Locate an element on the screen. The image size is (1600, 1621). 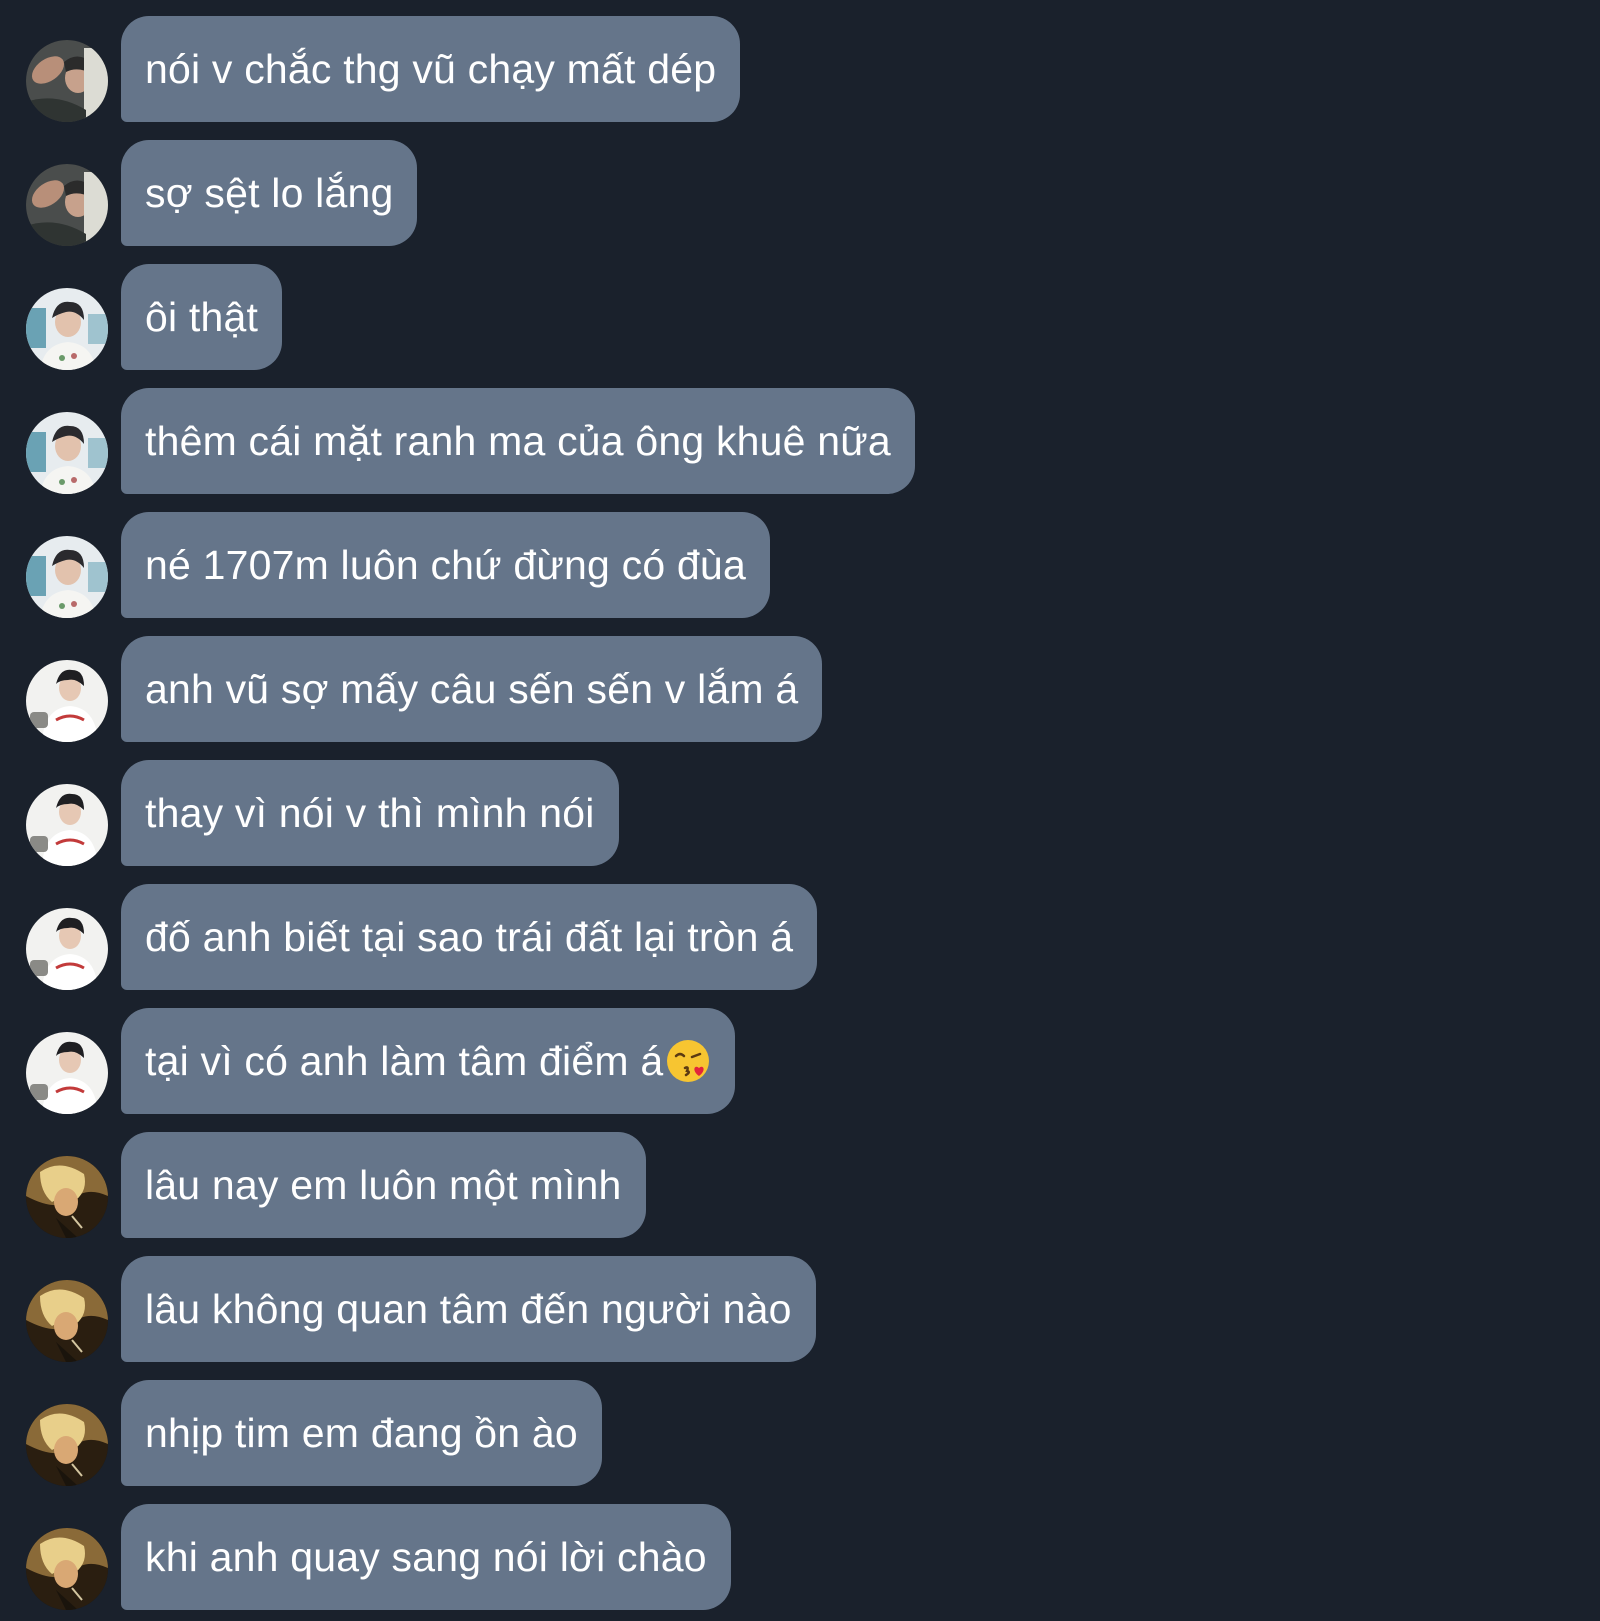
message-row: đố anh biết tại sao trái đất lại tròn á is located at coordinates (800, 937).